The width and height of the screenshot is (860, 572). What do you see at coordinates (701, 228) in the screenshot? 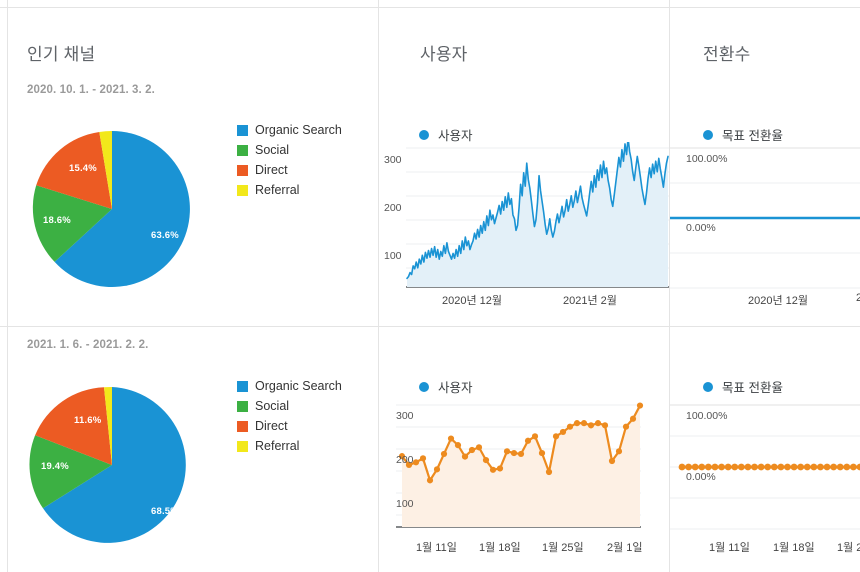
I see `ytick-label-0pct: 0.00%` at bounding box center [701, 228].